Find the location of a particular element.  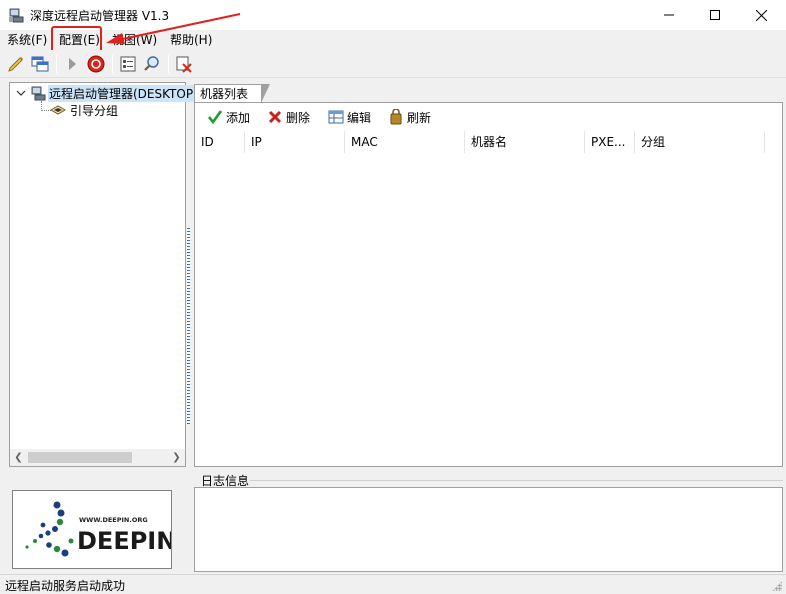

list-header: ID IP MAC 机器名 PXE... 分组 is located at coordinates (488, 142).